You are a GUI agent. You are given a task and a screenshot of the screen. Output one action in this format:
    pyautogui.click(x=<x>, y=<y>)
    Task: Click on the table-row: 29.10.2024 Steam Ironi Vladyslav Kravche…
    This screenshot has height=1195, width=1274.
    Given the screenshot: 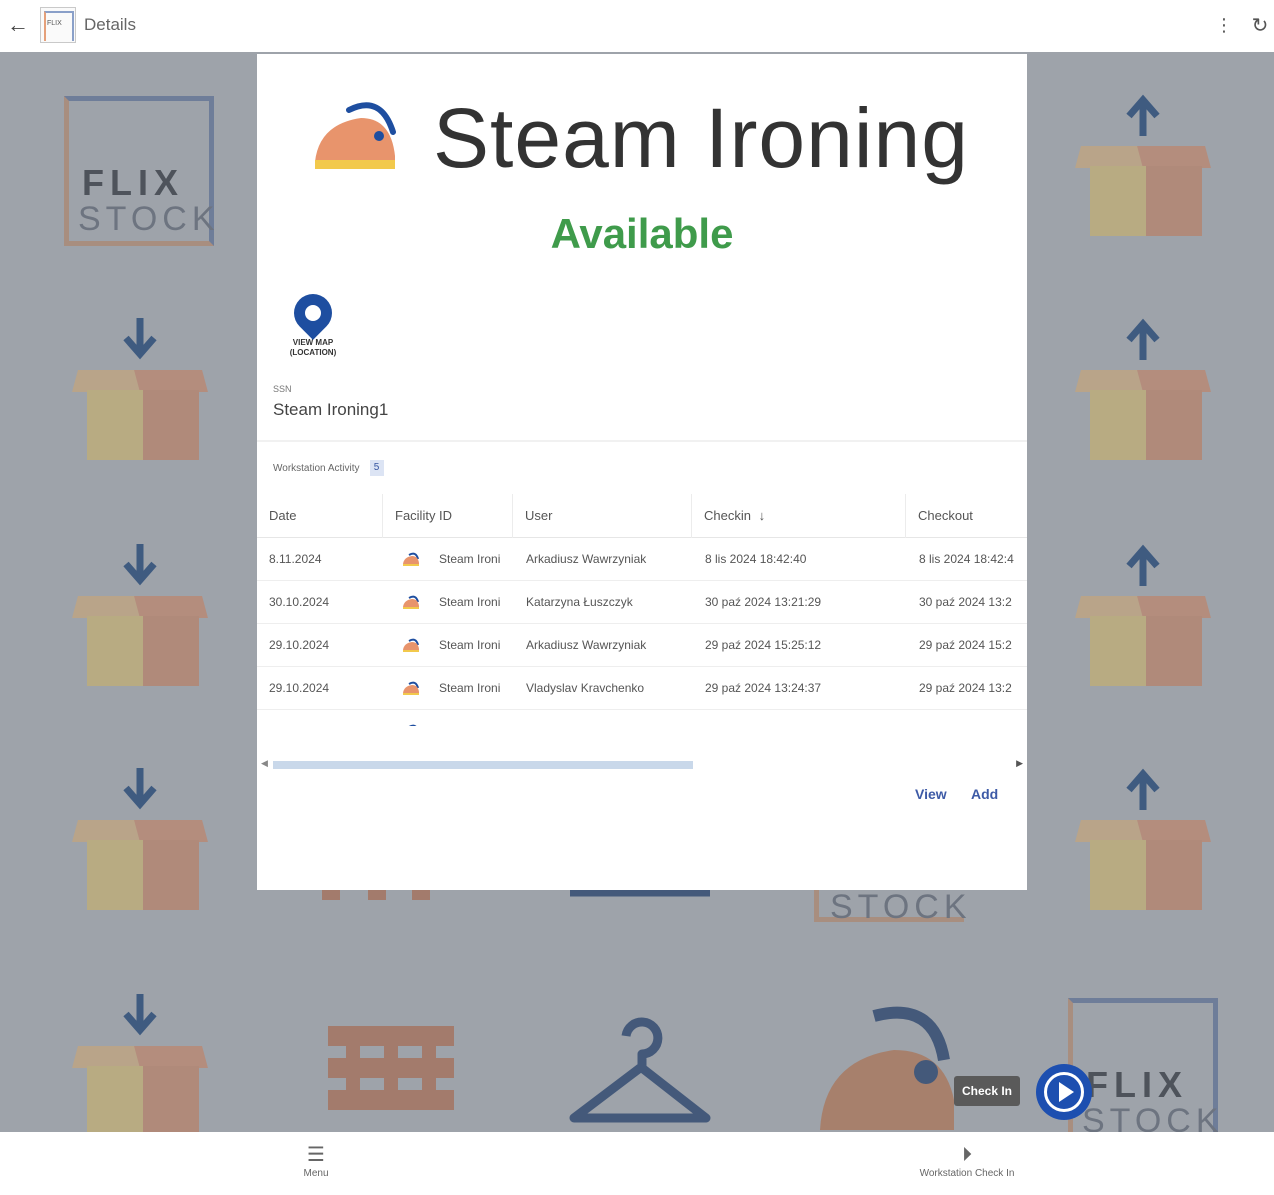 What is the action you would take?
    pyautogui.click(x=642, y=688)
    